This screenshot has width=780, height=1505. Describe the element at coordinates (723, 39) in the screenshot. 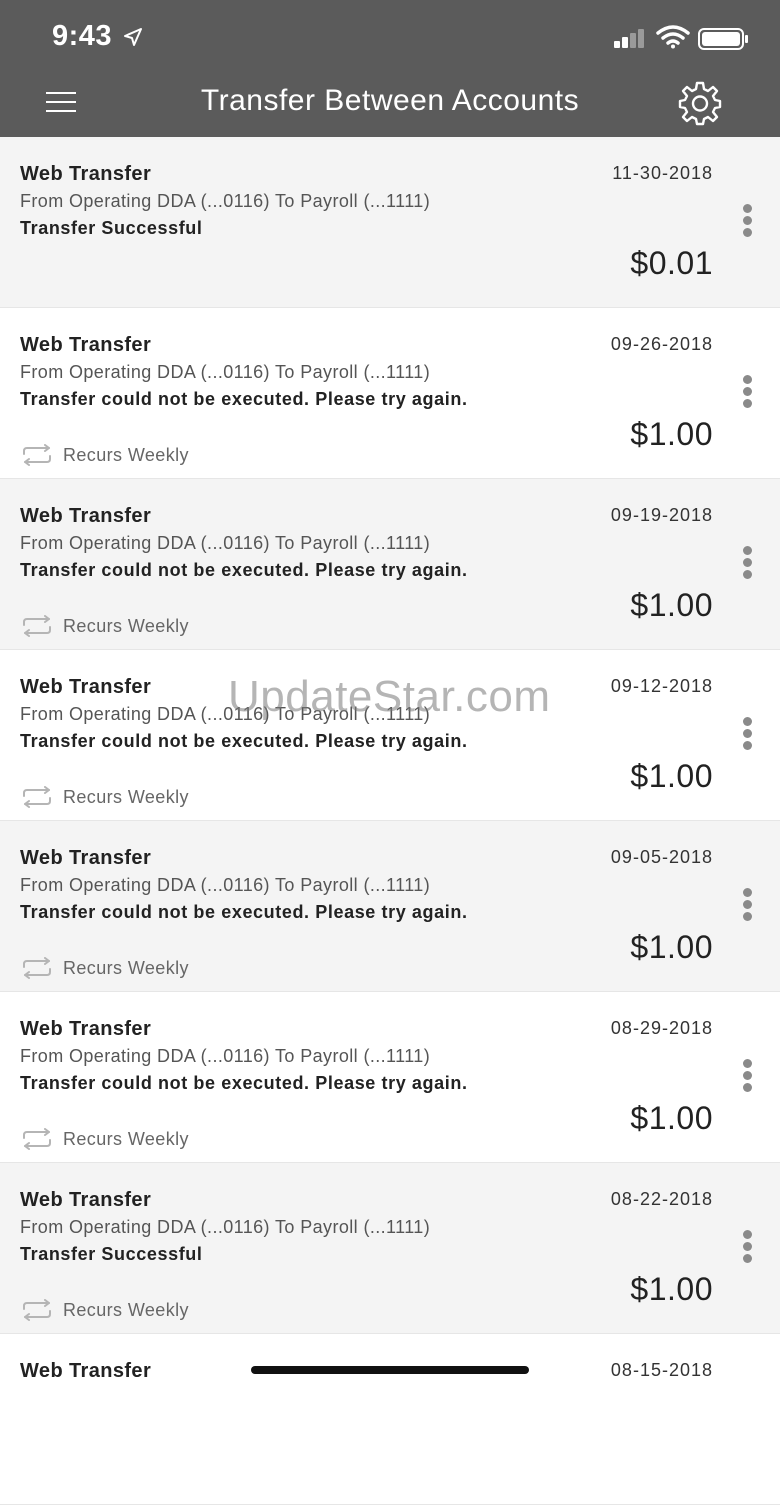

I see `battery-icon` at that location.